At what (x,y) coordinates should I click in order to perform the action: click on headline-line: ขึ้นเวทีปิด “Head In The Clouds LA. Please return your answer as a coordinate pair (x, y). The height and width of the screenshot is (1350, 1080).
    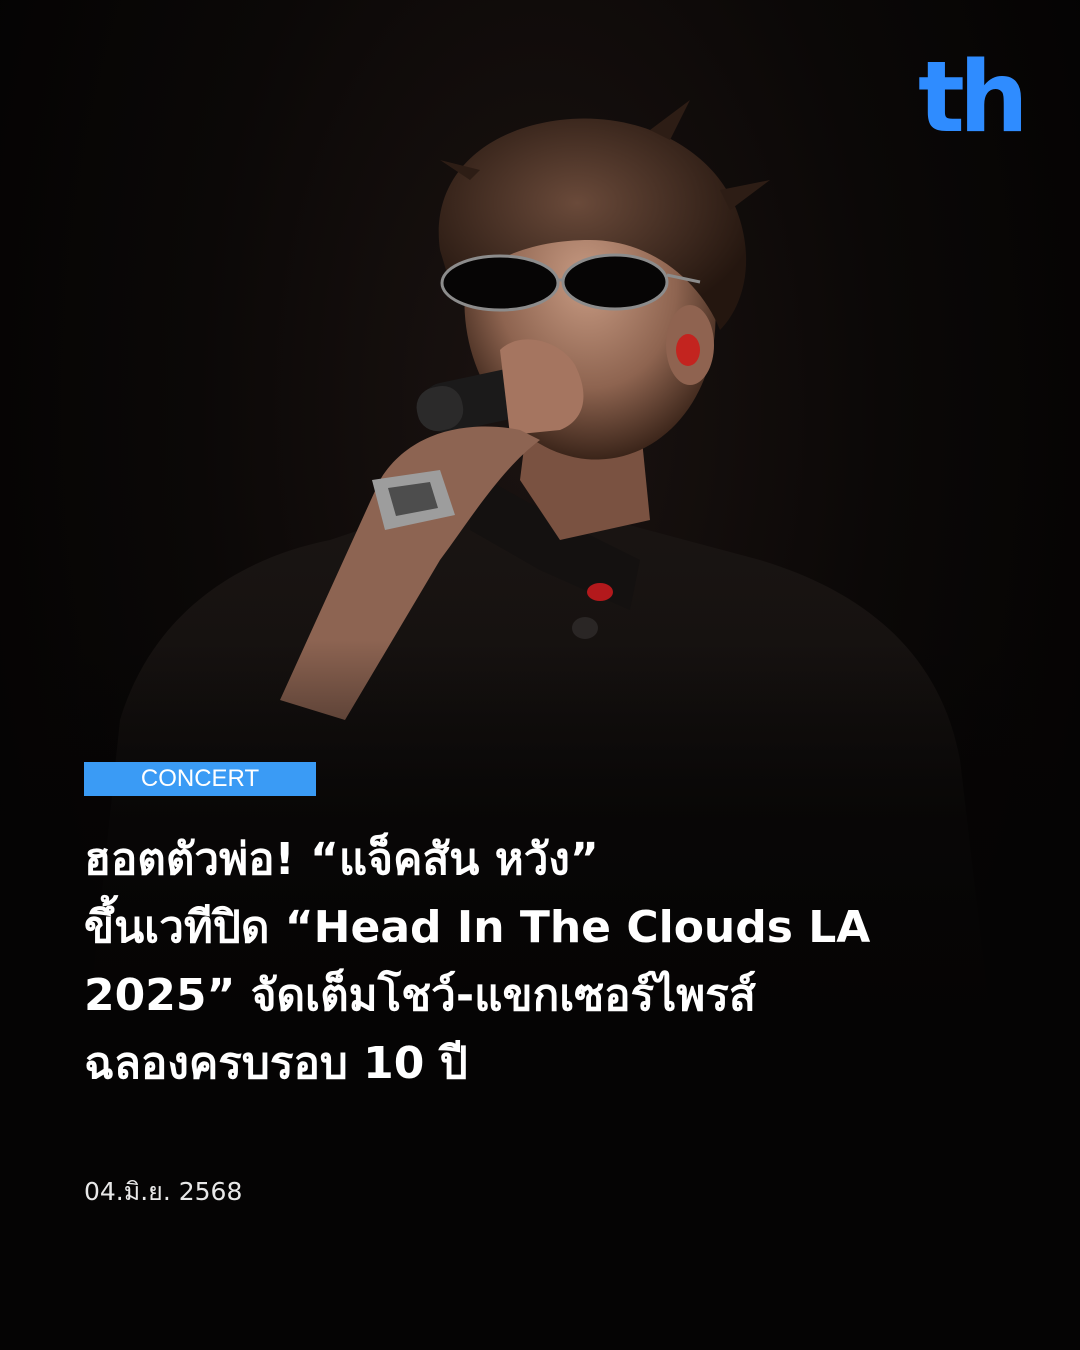
    Looking at the image, I should click on (477, 927).